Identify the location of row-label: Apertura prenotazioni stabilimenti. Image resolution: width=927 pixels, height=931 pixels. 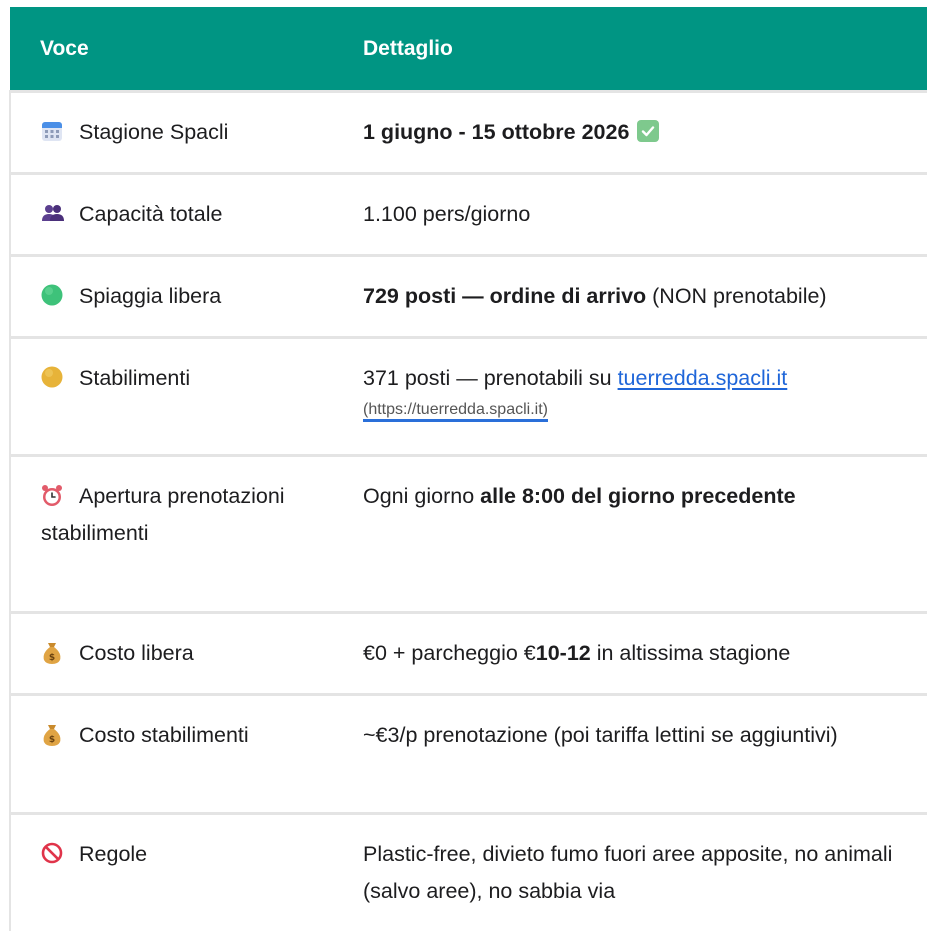
(163, 514).